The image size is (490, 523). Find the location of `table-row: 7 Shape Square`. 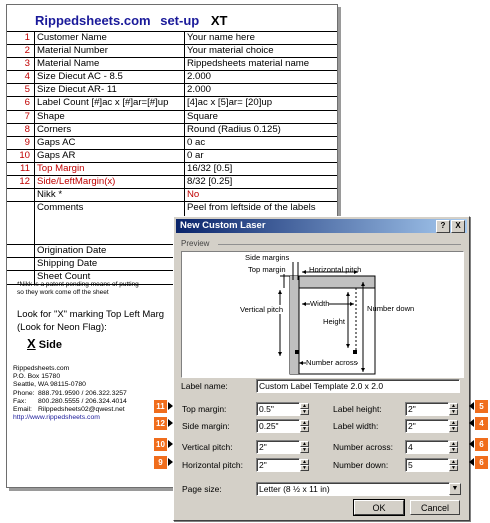

table-row: 7 Shape Square is located at coordinates (172, 116).